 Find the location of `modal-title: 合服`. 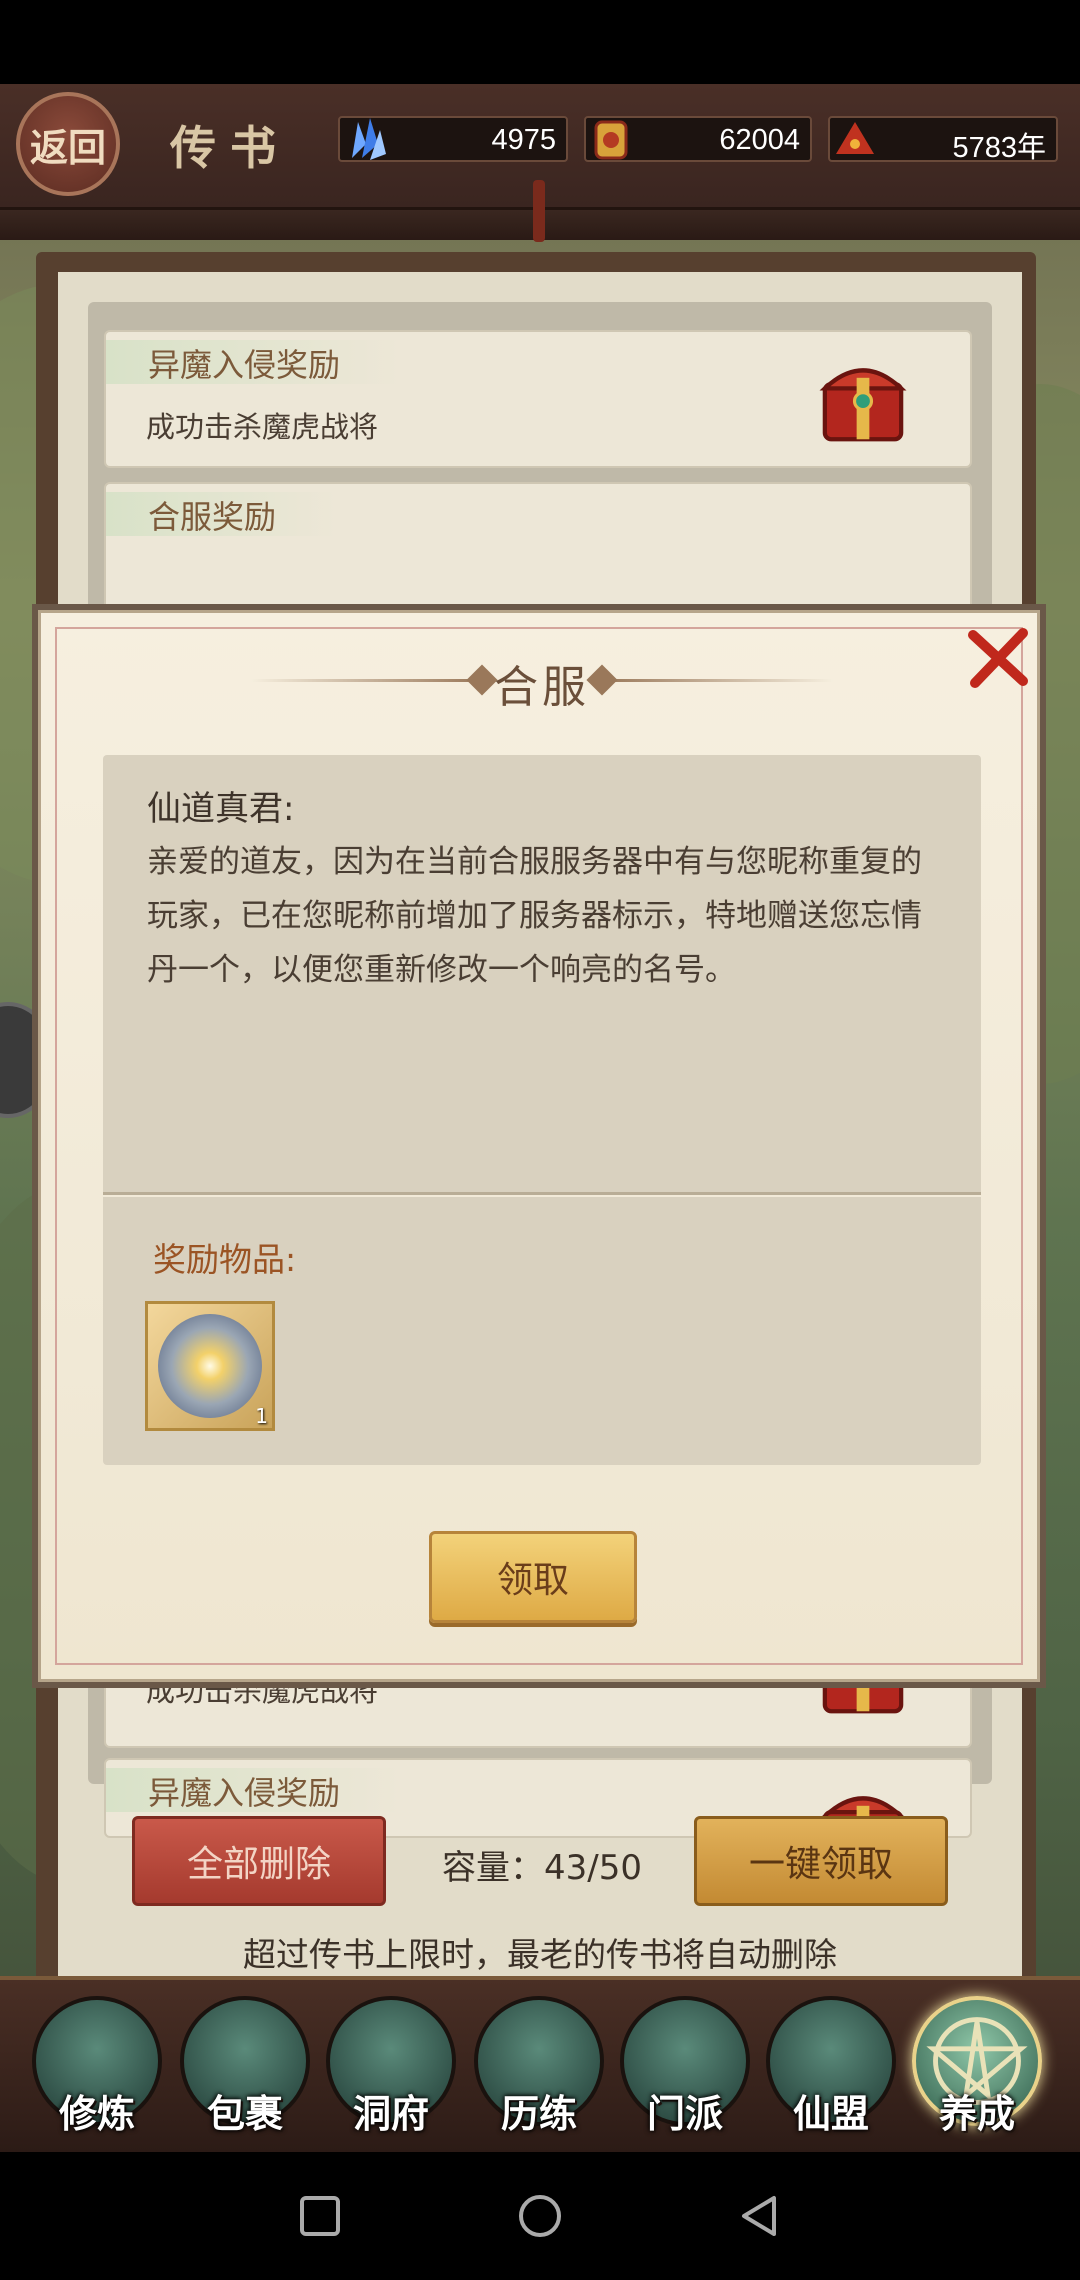

modal-title: 合服 is located at coordinates (542, 687).